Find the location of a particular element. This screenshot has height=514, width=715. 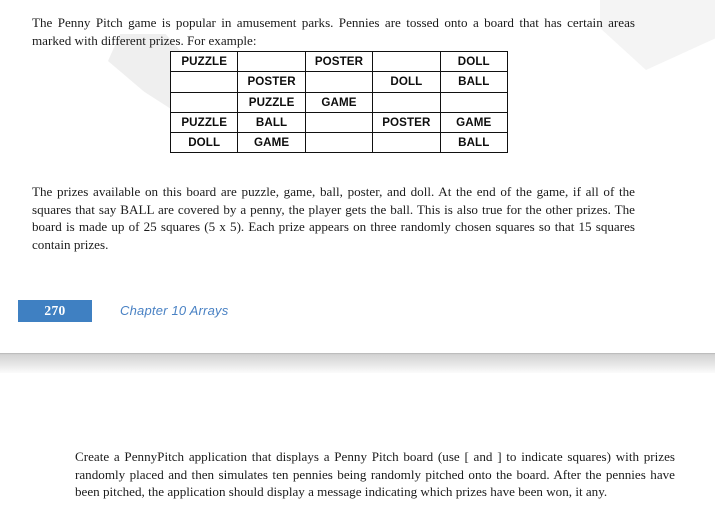

page-footer: 270 Chapter 10 Arrays is located at coordinates (357, 313).